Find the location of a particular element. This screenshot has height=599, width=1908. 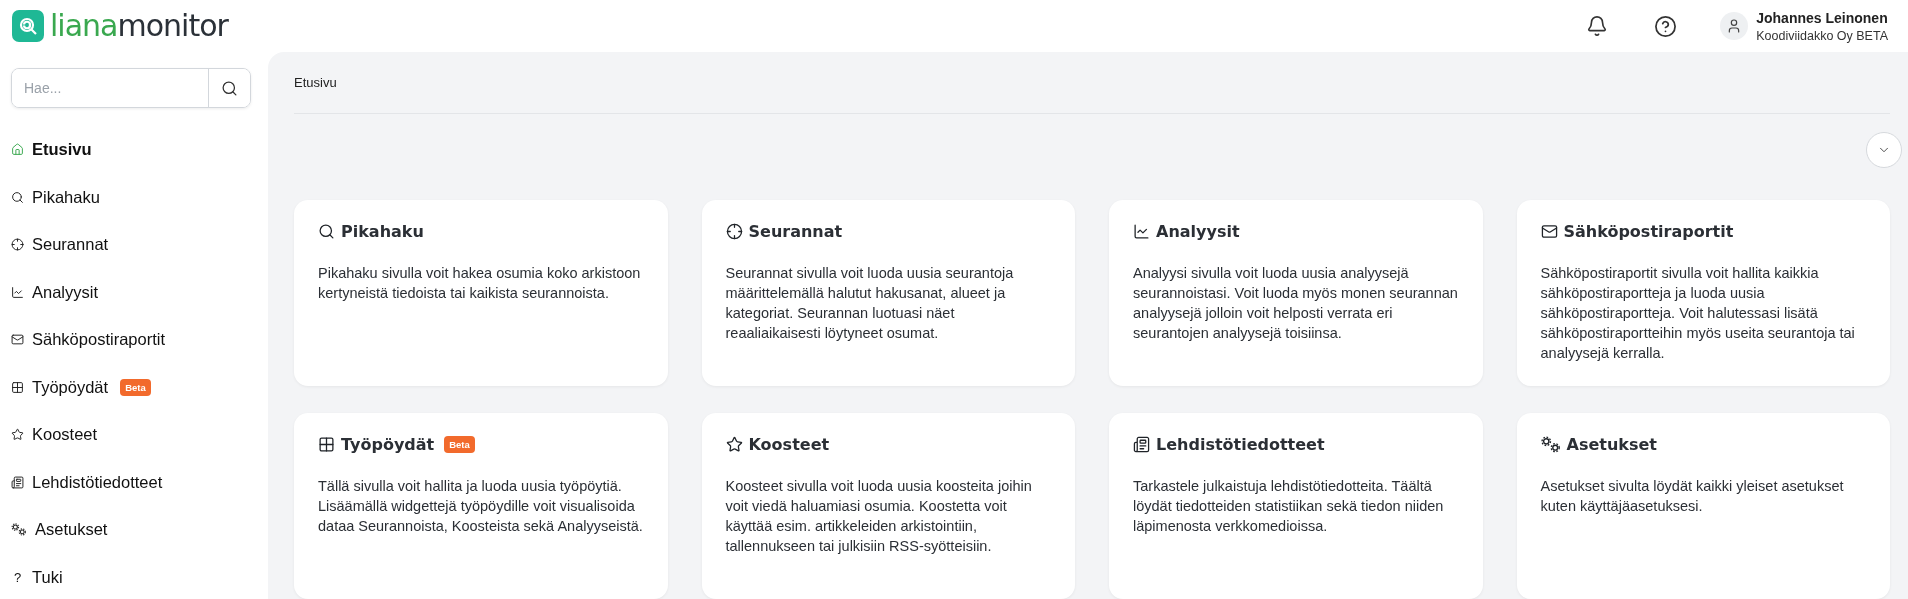

organization-name: Koodiviidakko Oy BETA is located at coordinates (1822, 35).